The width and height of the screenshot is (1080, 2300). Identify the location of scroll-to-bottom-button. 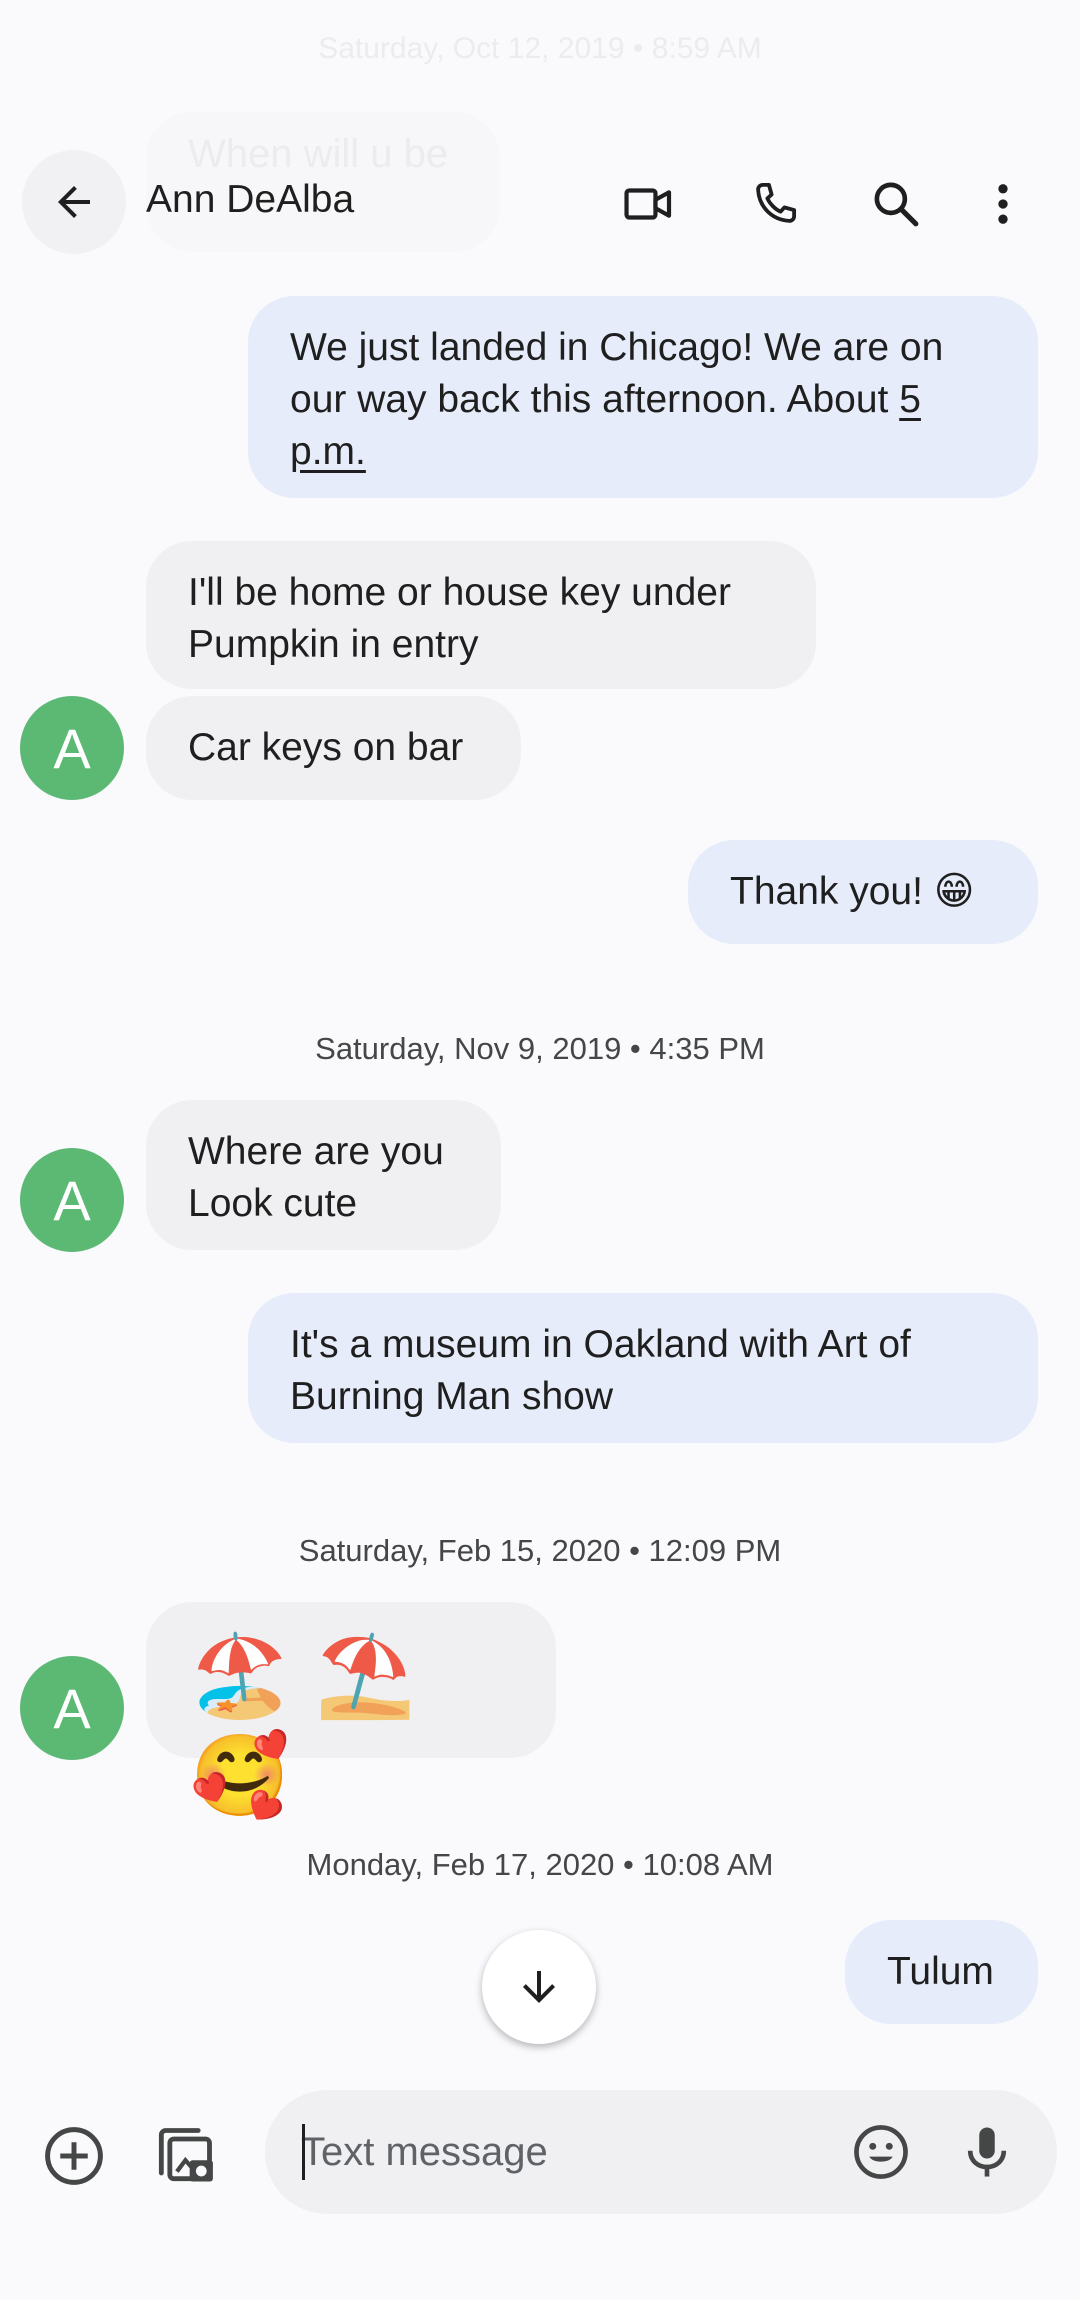
(539, 1987).